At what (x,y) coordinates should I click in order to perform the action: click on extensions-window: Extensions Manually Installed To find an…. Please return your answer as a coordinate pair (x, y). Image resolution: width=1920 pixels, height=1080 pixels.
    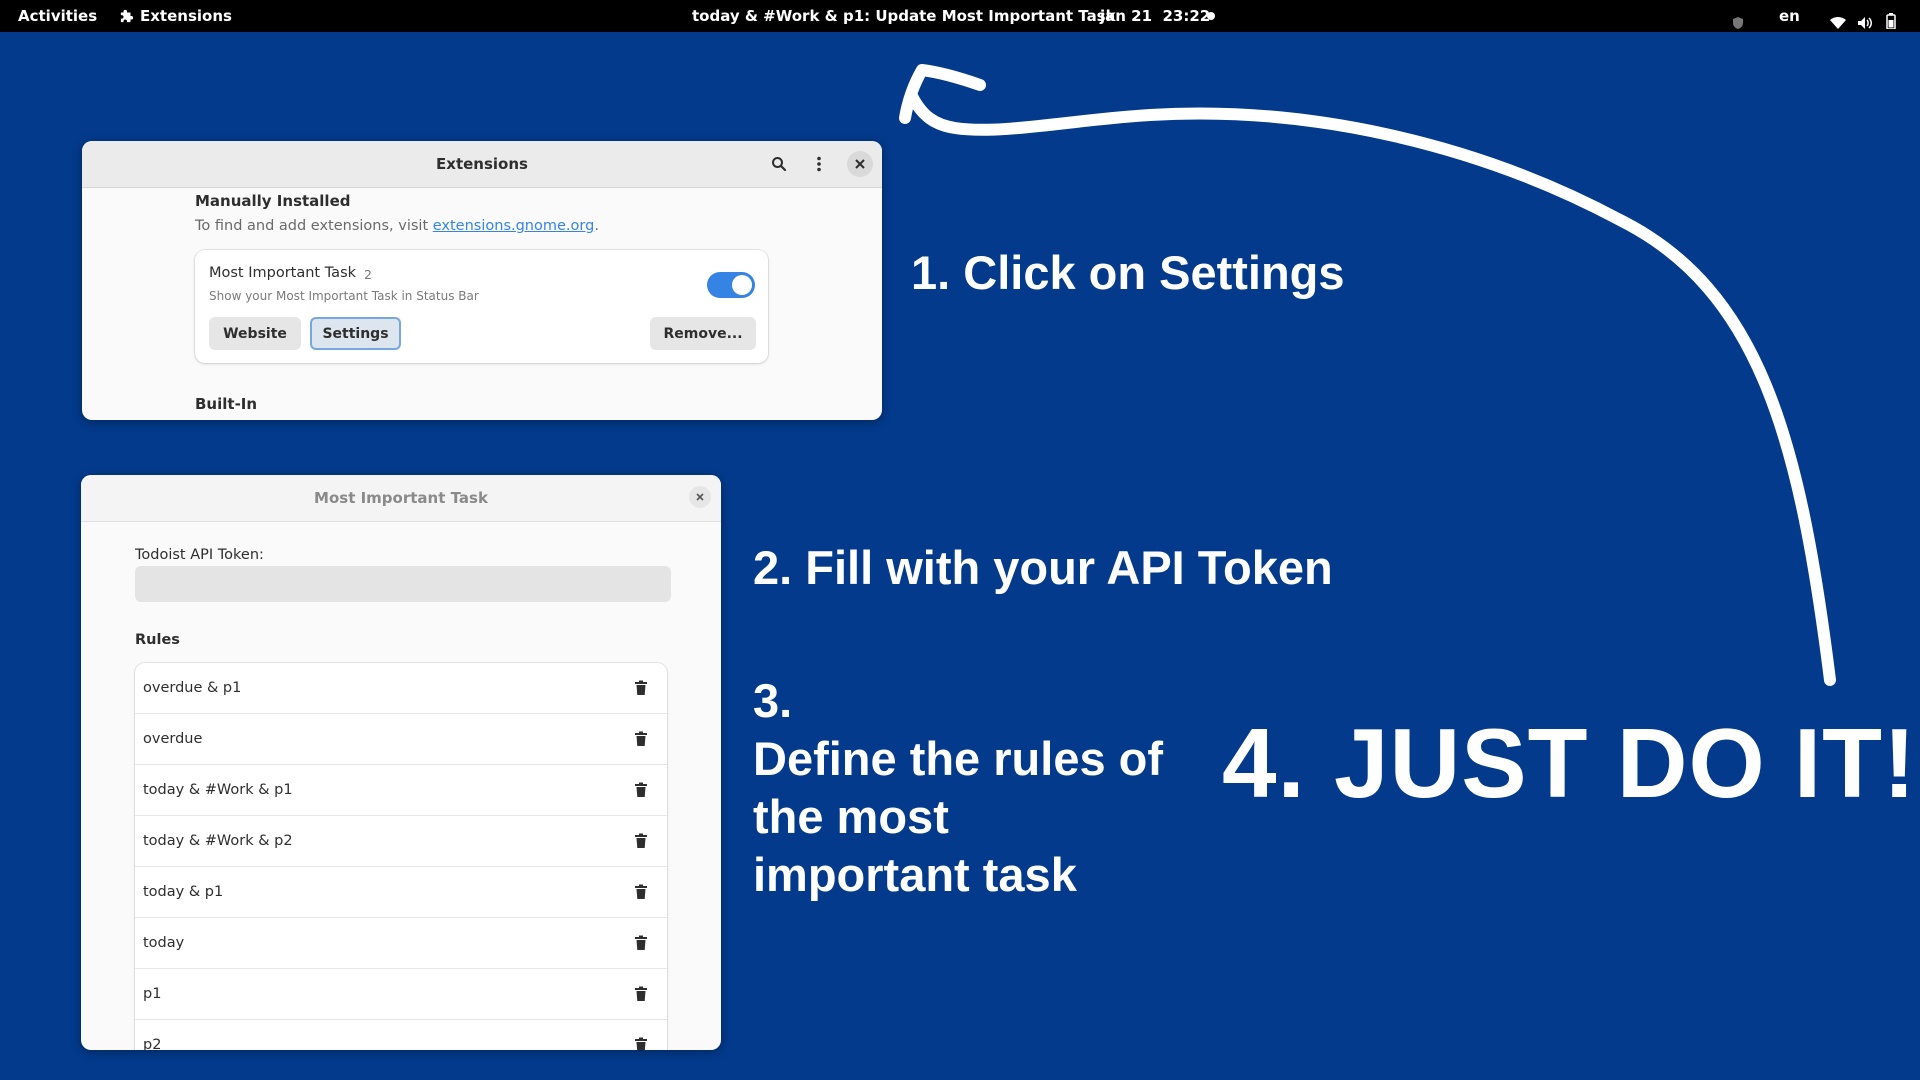
    Looking at the image, I should click on (482, 280).